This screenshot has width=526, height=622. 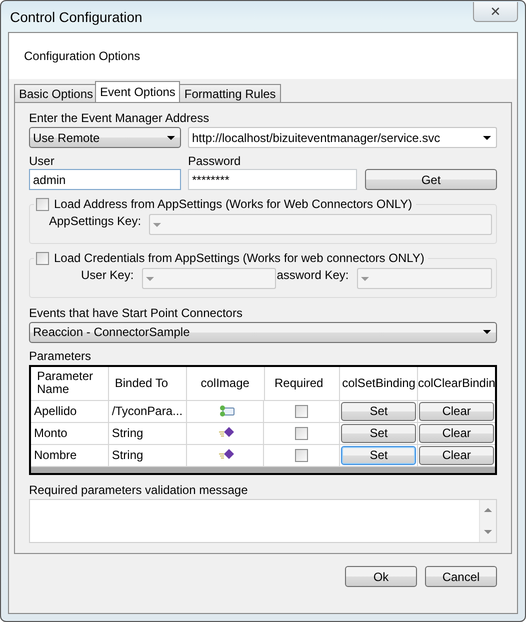 What do you see at coordinates (495, 12) in the screenshot?
I see `close-button: ✕` at bounding box center [495, 12].